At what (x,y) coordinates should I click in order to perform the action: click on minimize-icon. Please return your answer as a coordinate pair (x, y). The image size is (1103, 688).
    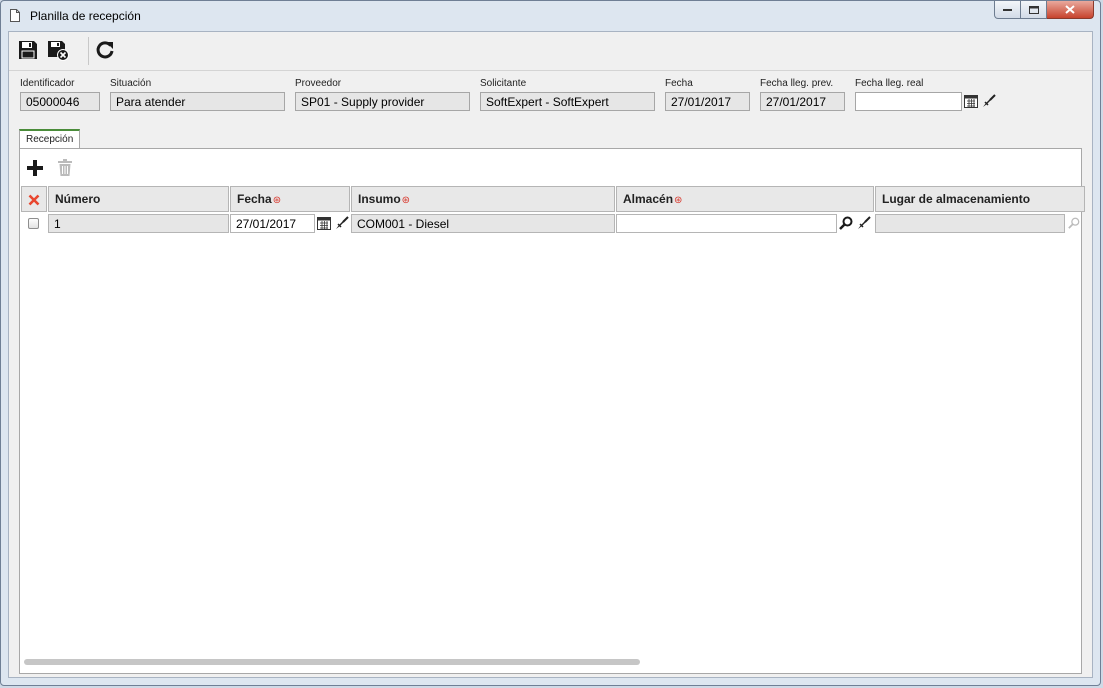
    Looking at the image, I should click on (1007, 9).